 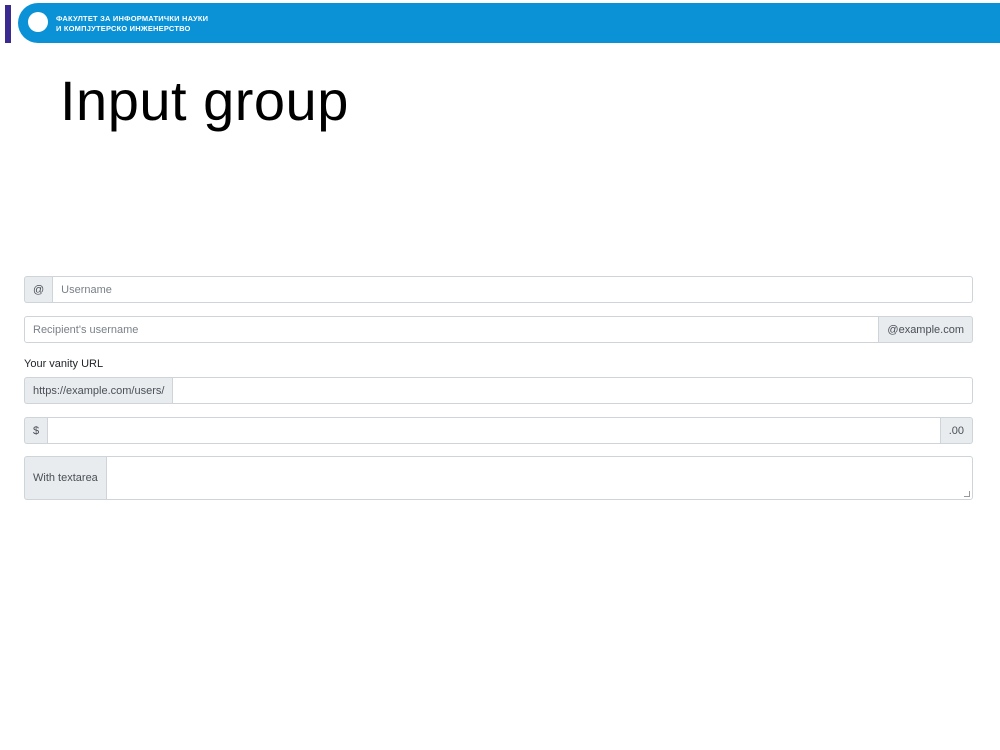 I want to click on vanity-url-input-group: https://example.com/users/, so click(x=498, y=390).